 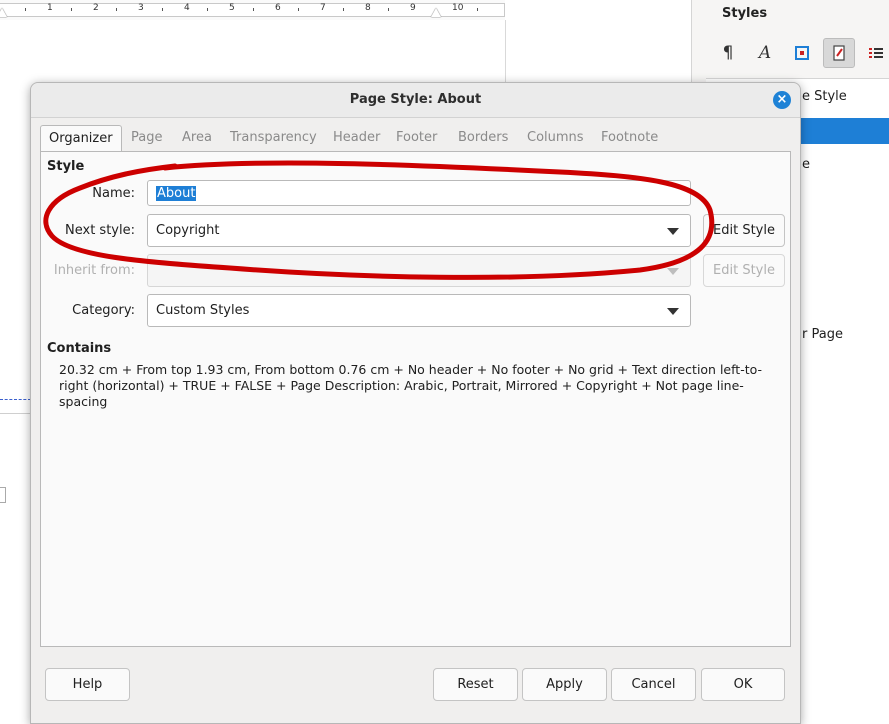 I want to click on right-indent-marker, so click(x=436, y=12).